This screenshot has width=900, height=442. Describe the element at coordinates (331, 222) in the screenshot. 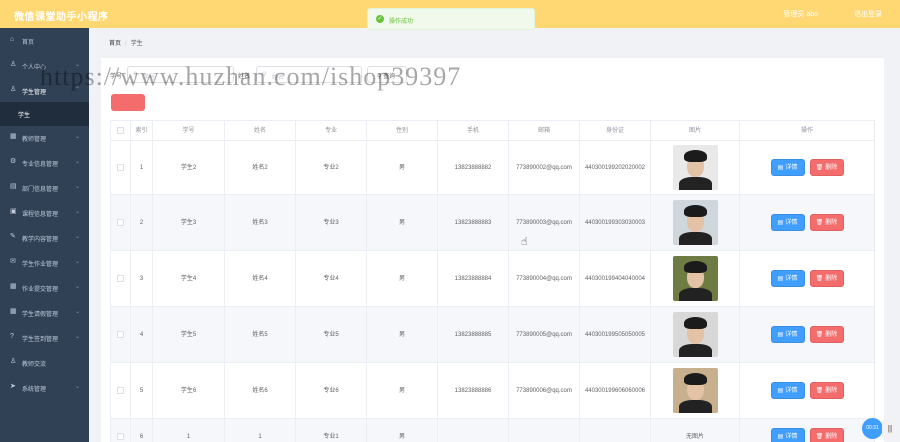

I see `cell-major: 专业3` at that location.